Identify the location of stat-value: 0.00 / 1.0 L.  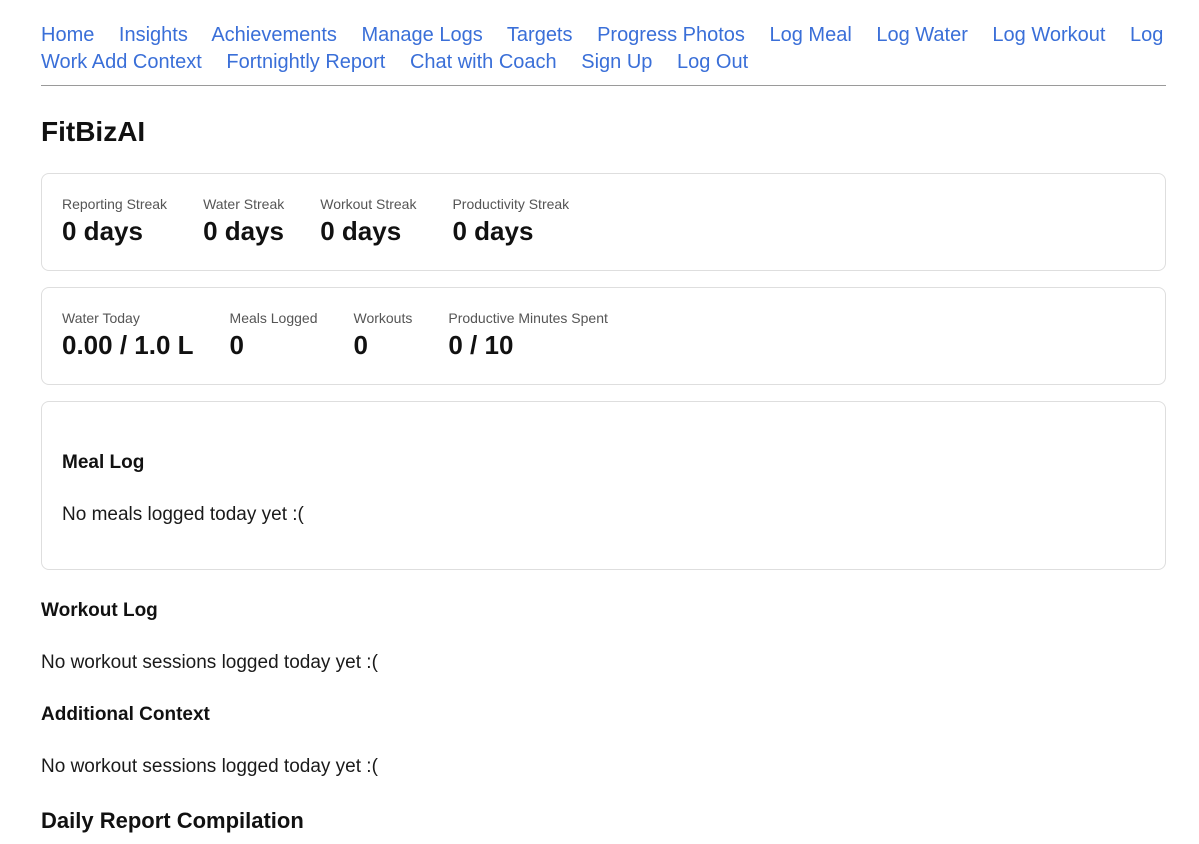
(128, 345).